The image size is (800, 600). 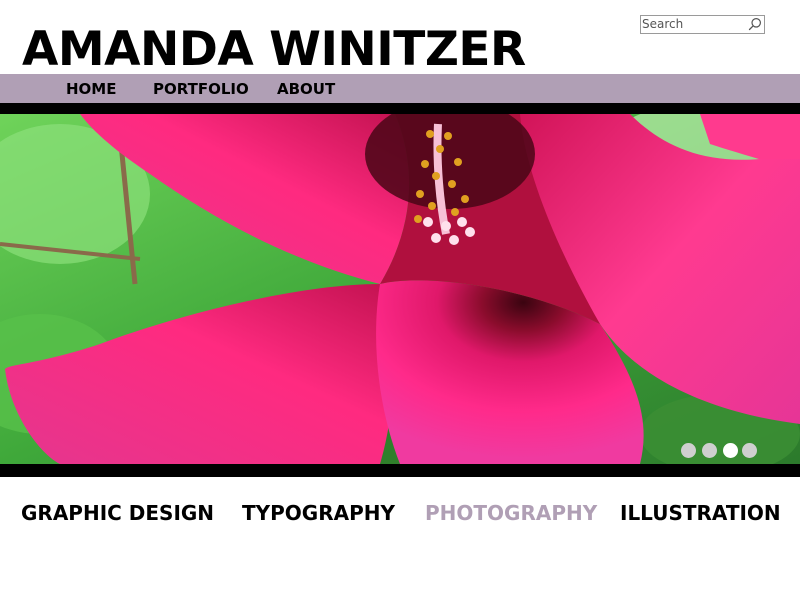 What do you see at coordinates (511, 513) in the screenshot?
I see `category-photography: PHOTOGRAPHY` at bounding box center [511, 513].